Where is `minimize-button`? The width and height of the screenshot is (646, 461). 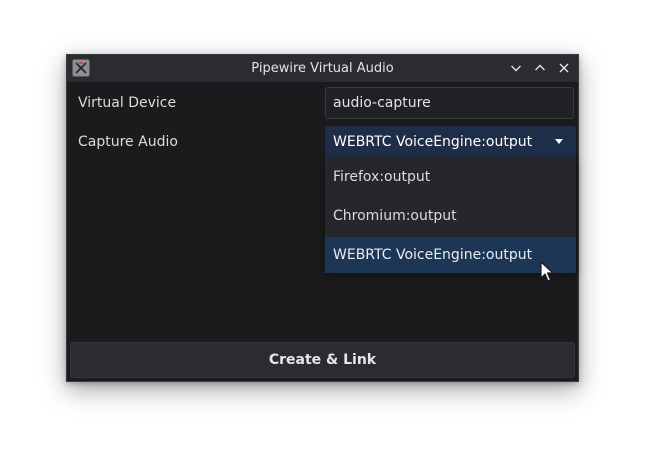 minimize-button is located at coordinates (516, 68).